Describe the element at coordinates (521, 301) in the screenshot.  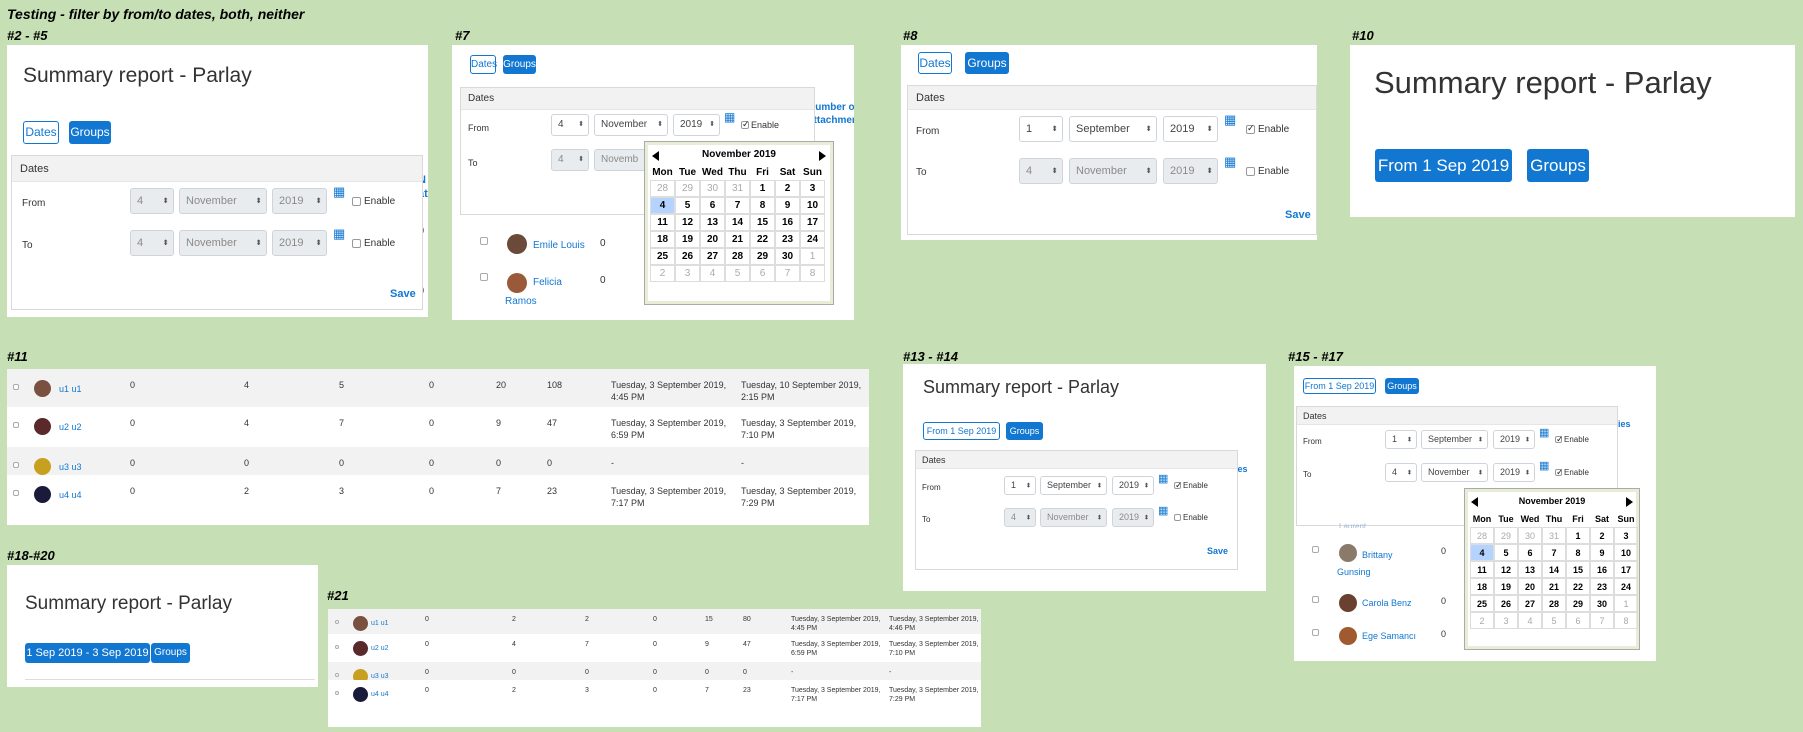
I see `user-link: Ramos` at that location.